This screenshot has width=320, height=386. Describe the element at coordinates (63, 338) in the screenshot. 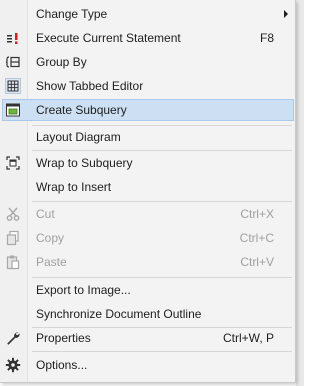

I see `menu-item-label: Properties` at that location.